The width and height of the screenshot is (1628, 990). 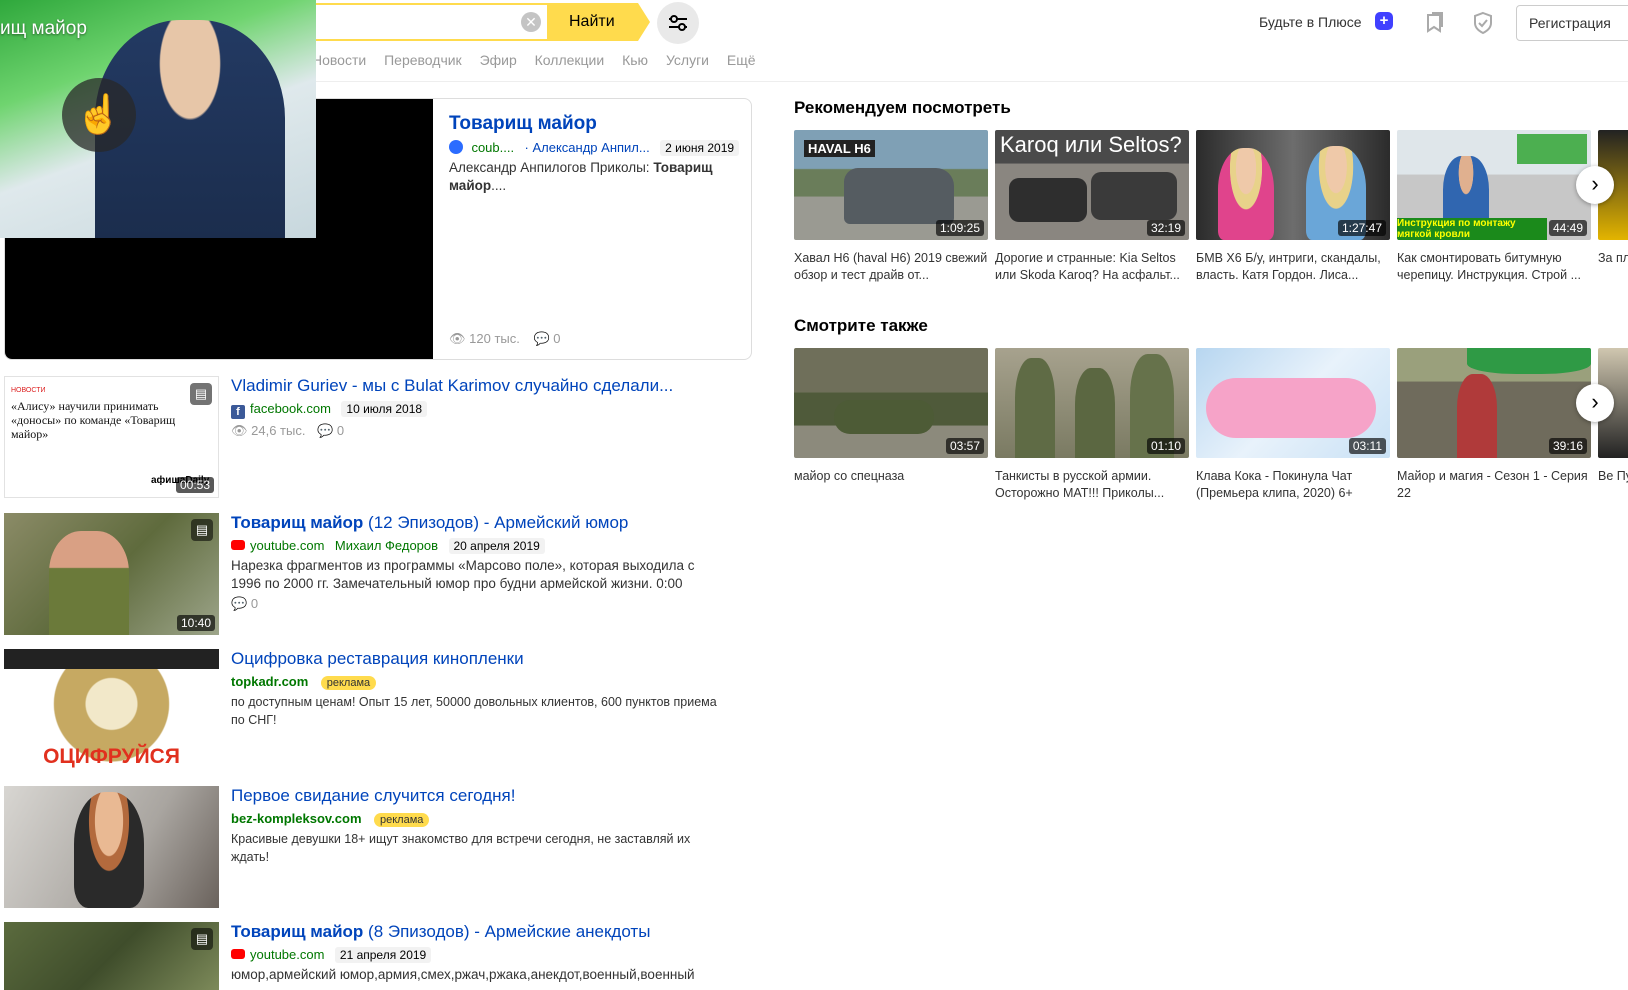 I want to click on video-duration: 39:16, so click(x=1567, y=446).